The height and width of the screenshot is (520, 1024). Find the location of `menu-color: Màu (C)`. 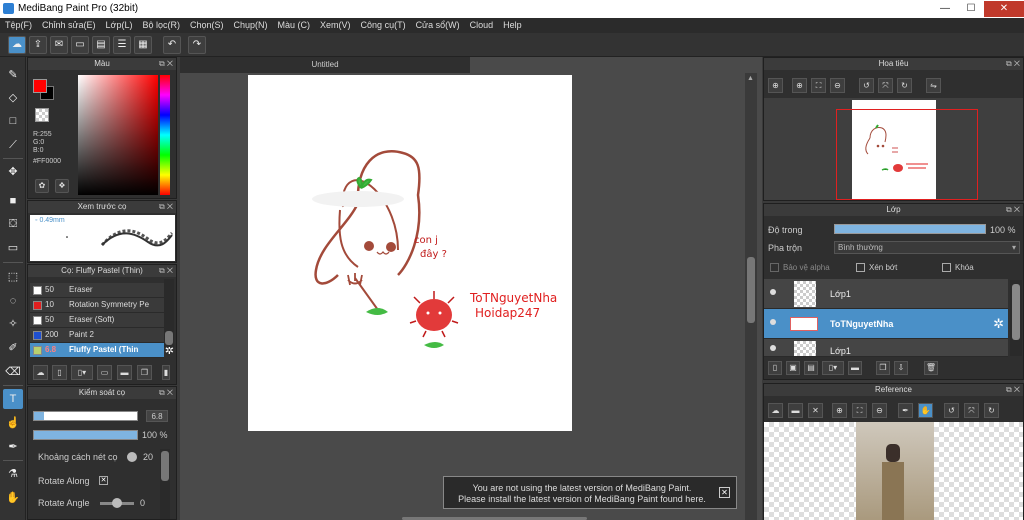

menu-color: Màu (C) is located at coordinates (294, 25).